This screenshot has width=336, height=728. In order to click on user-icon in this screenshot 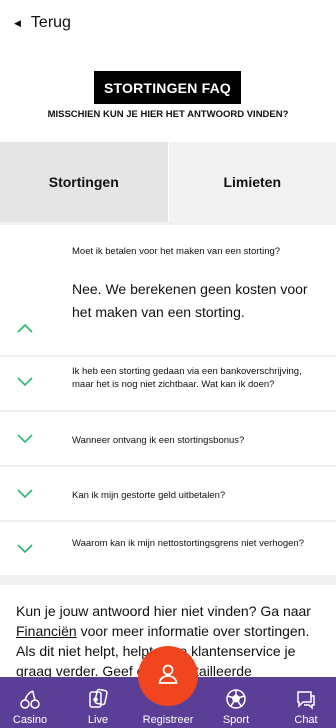, I will do `click(168, 676)`.